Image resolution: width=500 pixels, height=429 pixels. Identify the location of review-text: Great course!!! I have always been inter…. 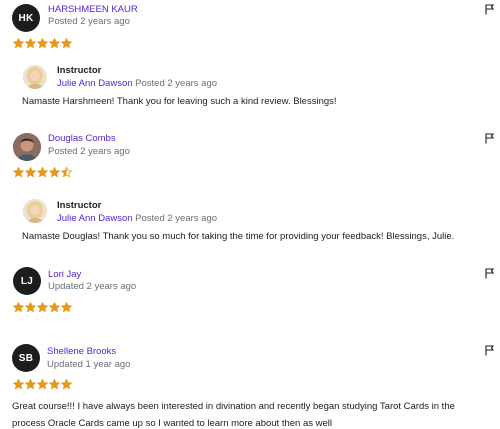
(233, 415).